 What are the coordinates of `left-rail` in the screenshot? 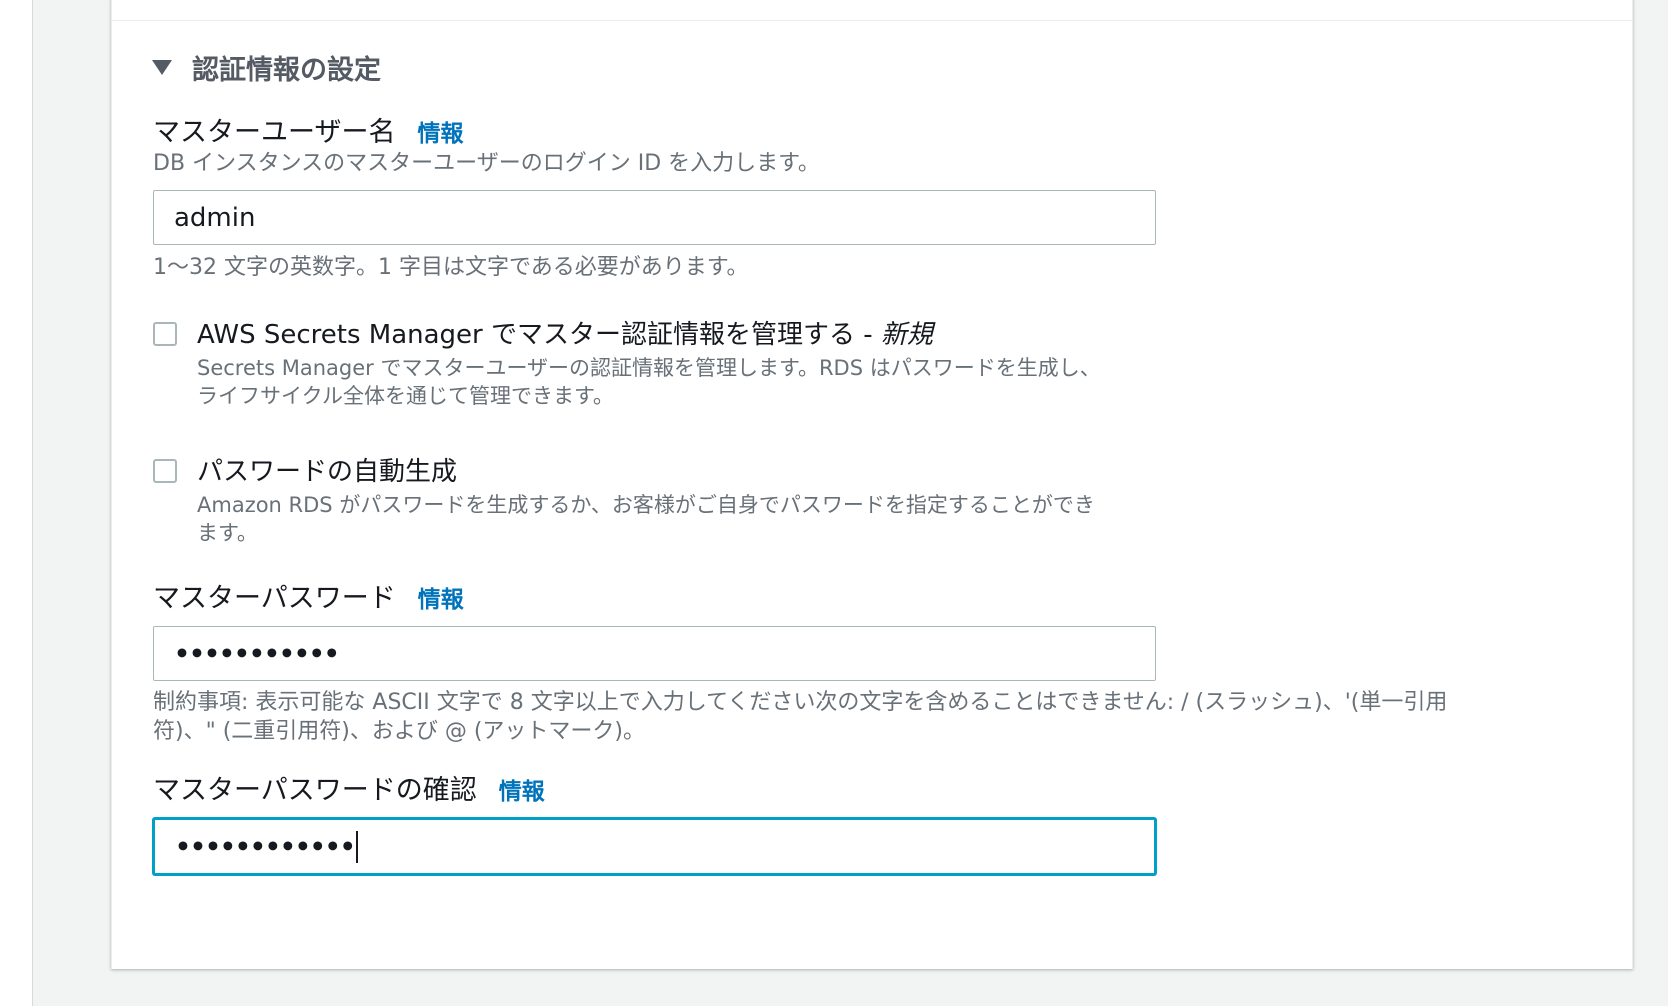 It's located at (16, 503).